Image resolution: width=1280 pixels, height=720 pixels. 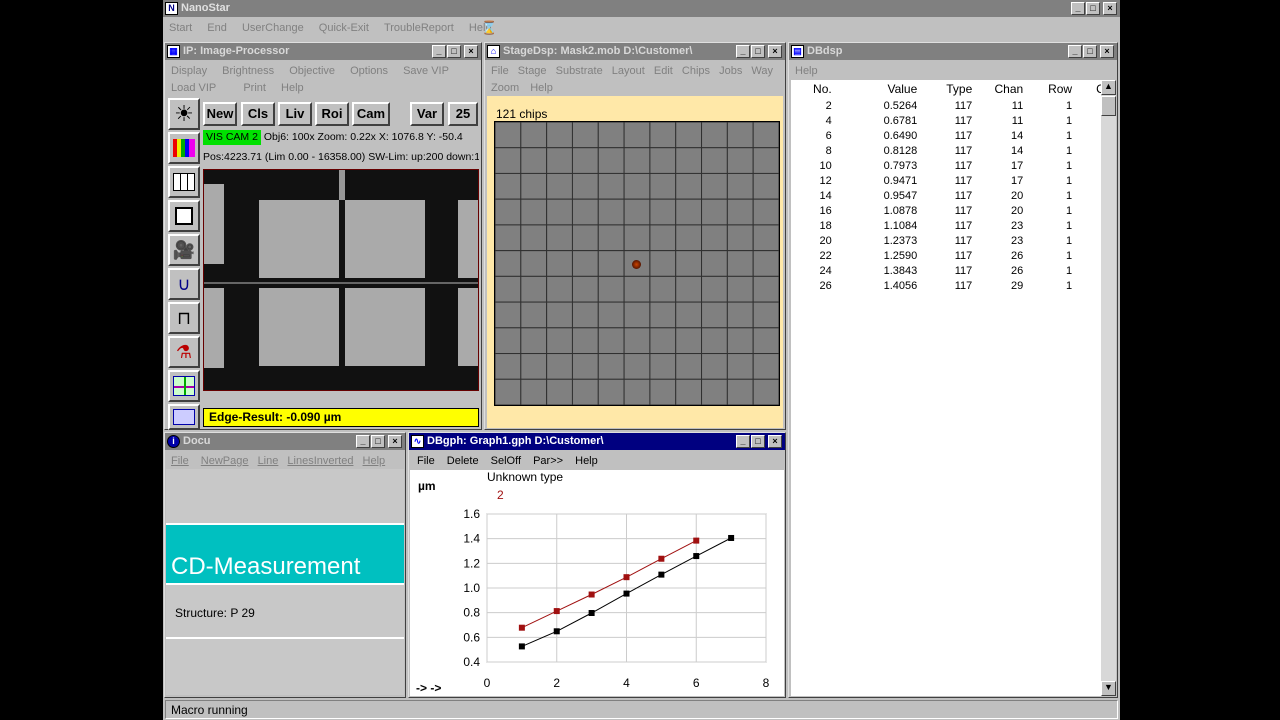 I want to click on docu-title-bar: i Docu _ □ ×, so click(x=285, y=441).